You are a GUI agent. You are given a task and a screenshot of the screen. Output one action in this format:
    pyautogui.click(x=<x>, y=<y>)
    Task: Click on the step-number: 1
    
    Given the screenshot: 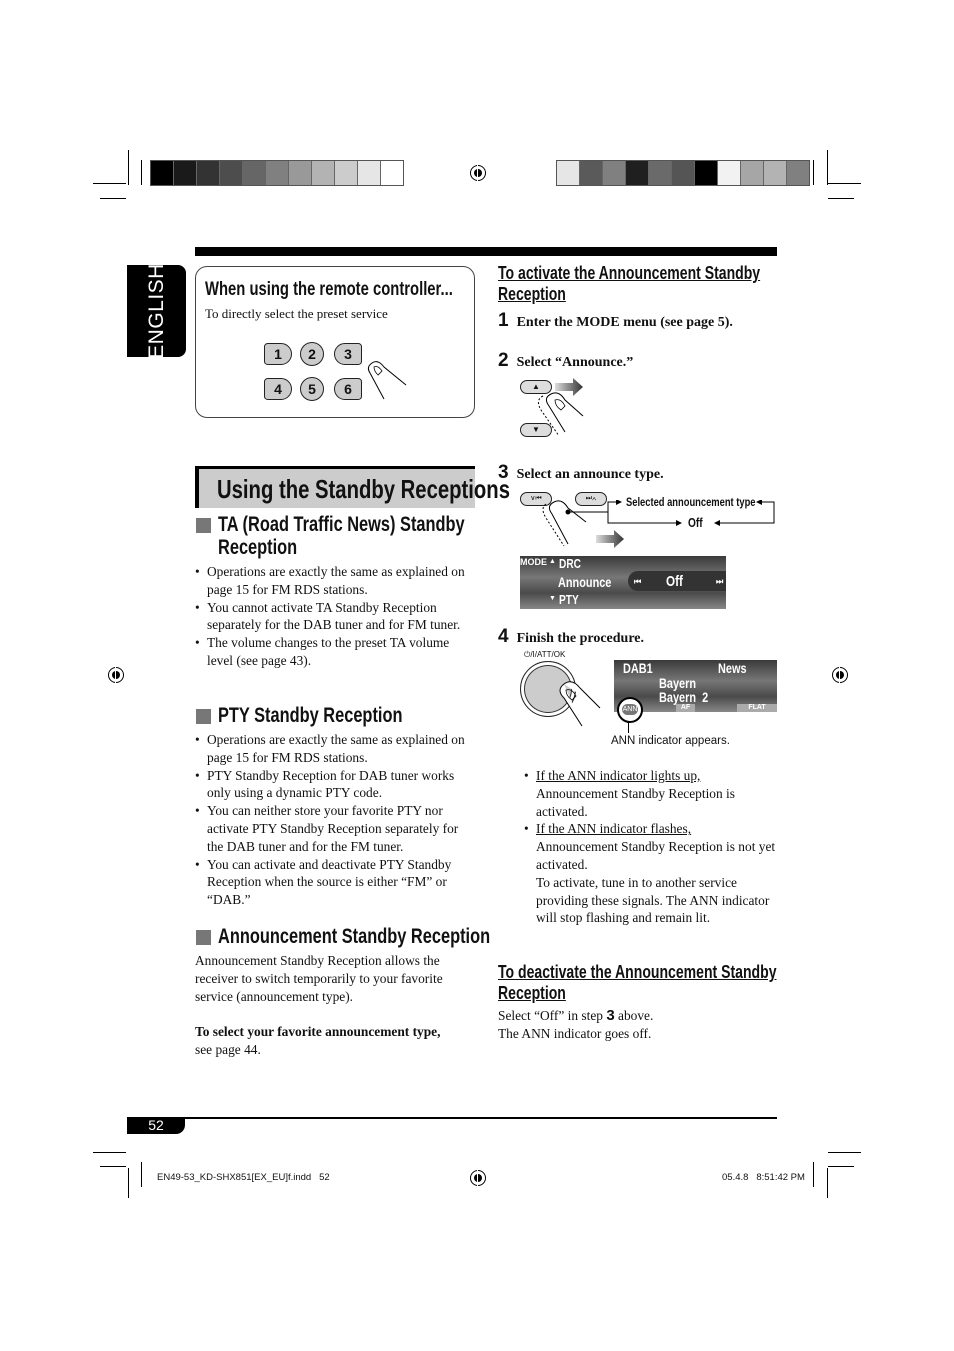 What is the action you would take?
    pyautogui.click(x=503, y=320)
    